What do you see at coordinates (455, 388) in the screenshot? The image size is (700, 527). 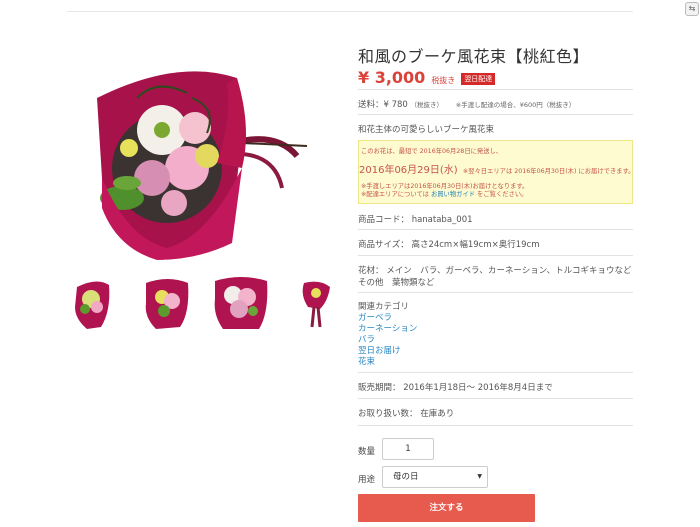 I see `sales-period: 販売期間： 2016年1月18日～ 2016年8月4日まで` at bounding box center [455, 388].